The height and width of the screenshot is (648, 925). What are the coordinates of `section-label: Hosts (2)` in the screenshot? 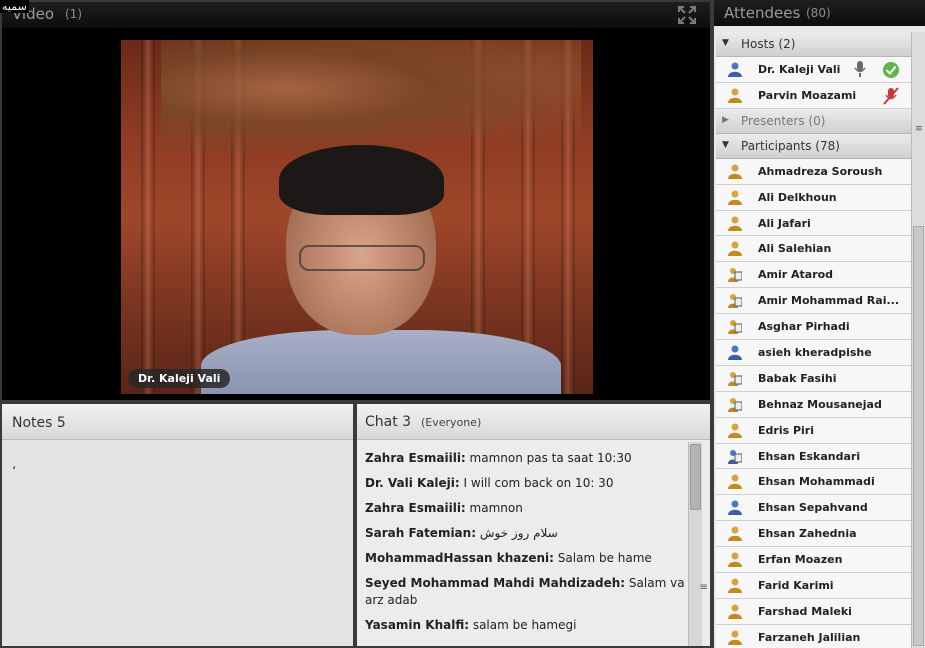 It's located at (768, 44).